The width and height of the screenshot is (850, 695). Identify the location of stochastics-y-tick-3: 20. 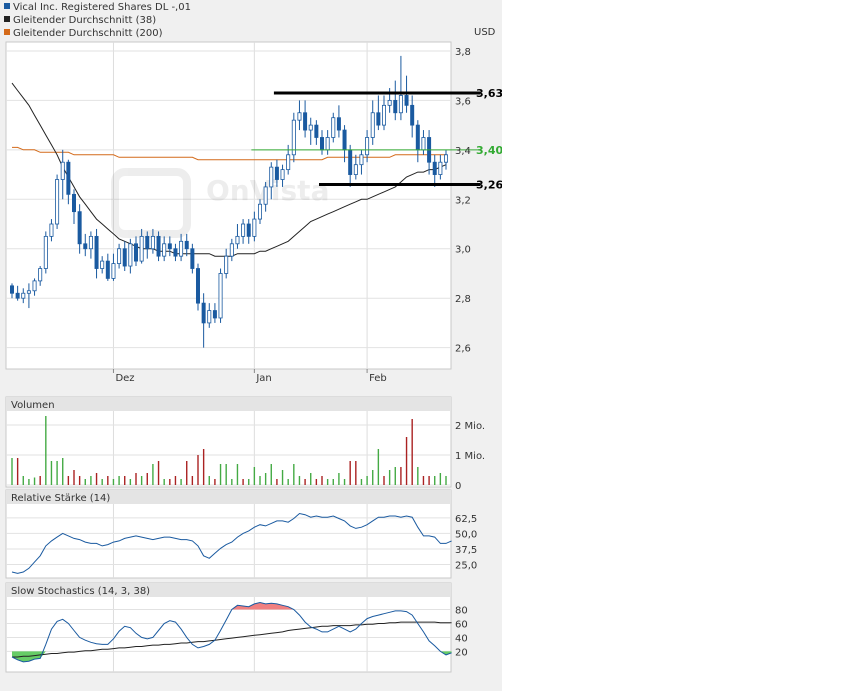
(461, 652).